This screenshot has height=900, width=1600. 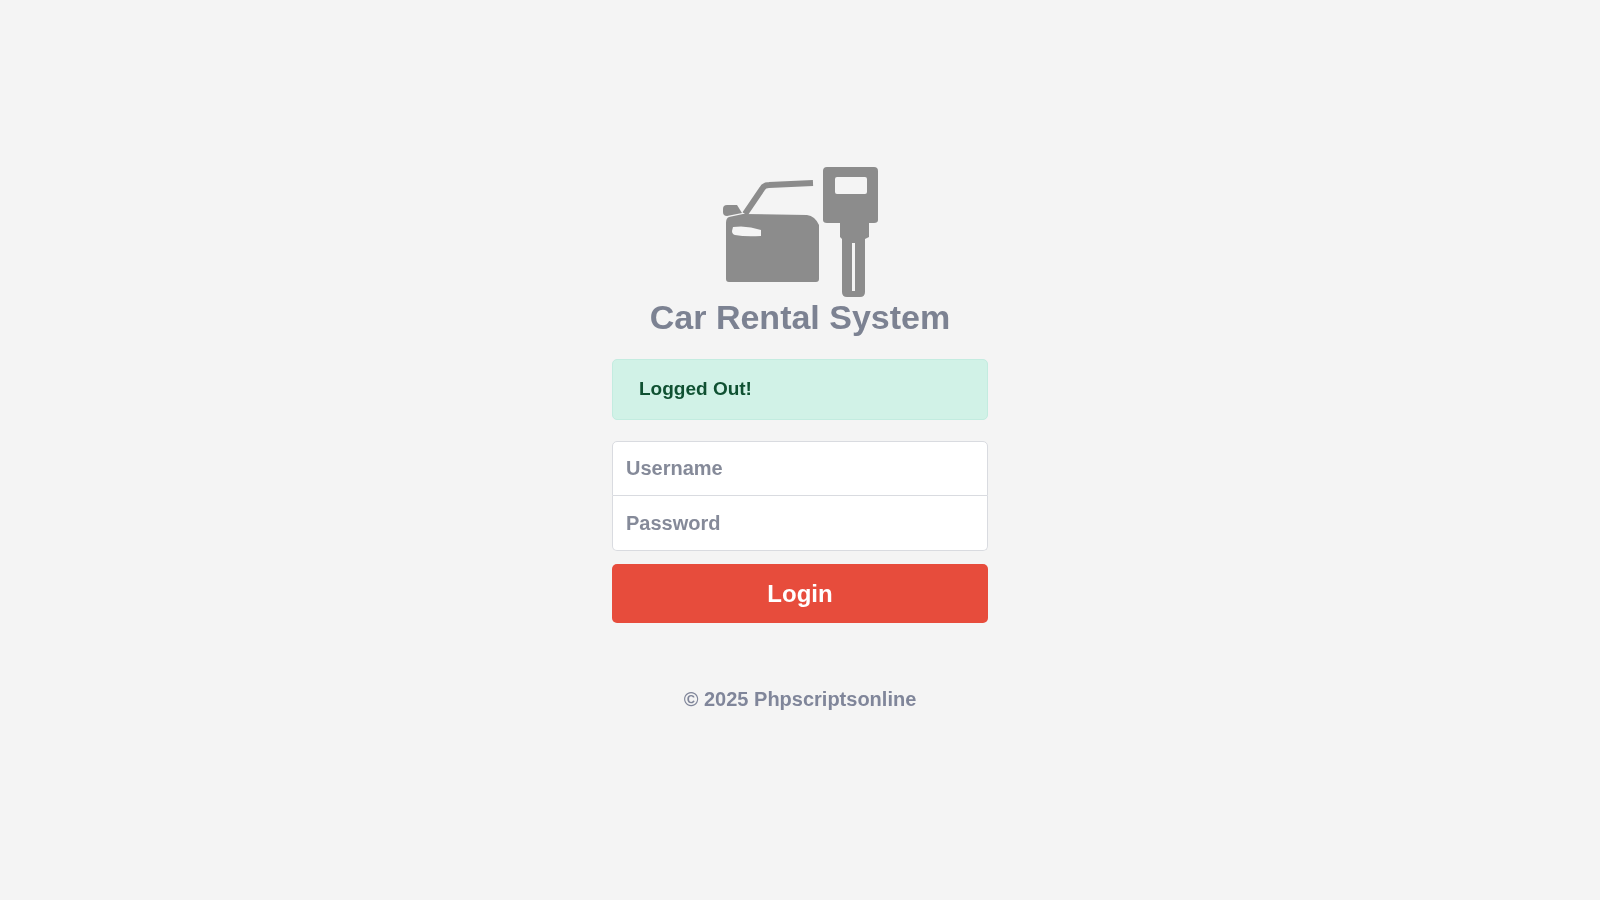 What do you see at coordinates (800, 389) in the screenshot?
I see `alert-message: Logged Out!` at bounding box center [800, 389].